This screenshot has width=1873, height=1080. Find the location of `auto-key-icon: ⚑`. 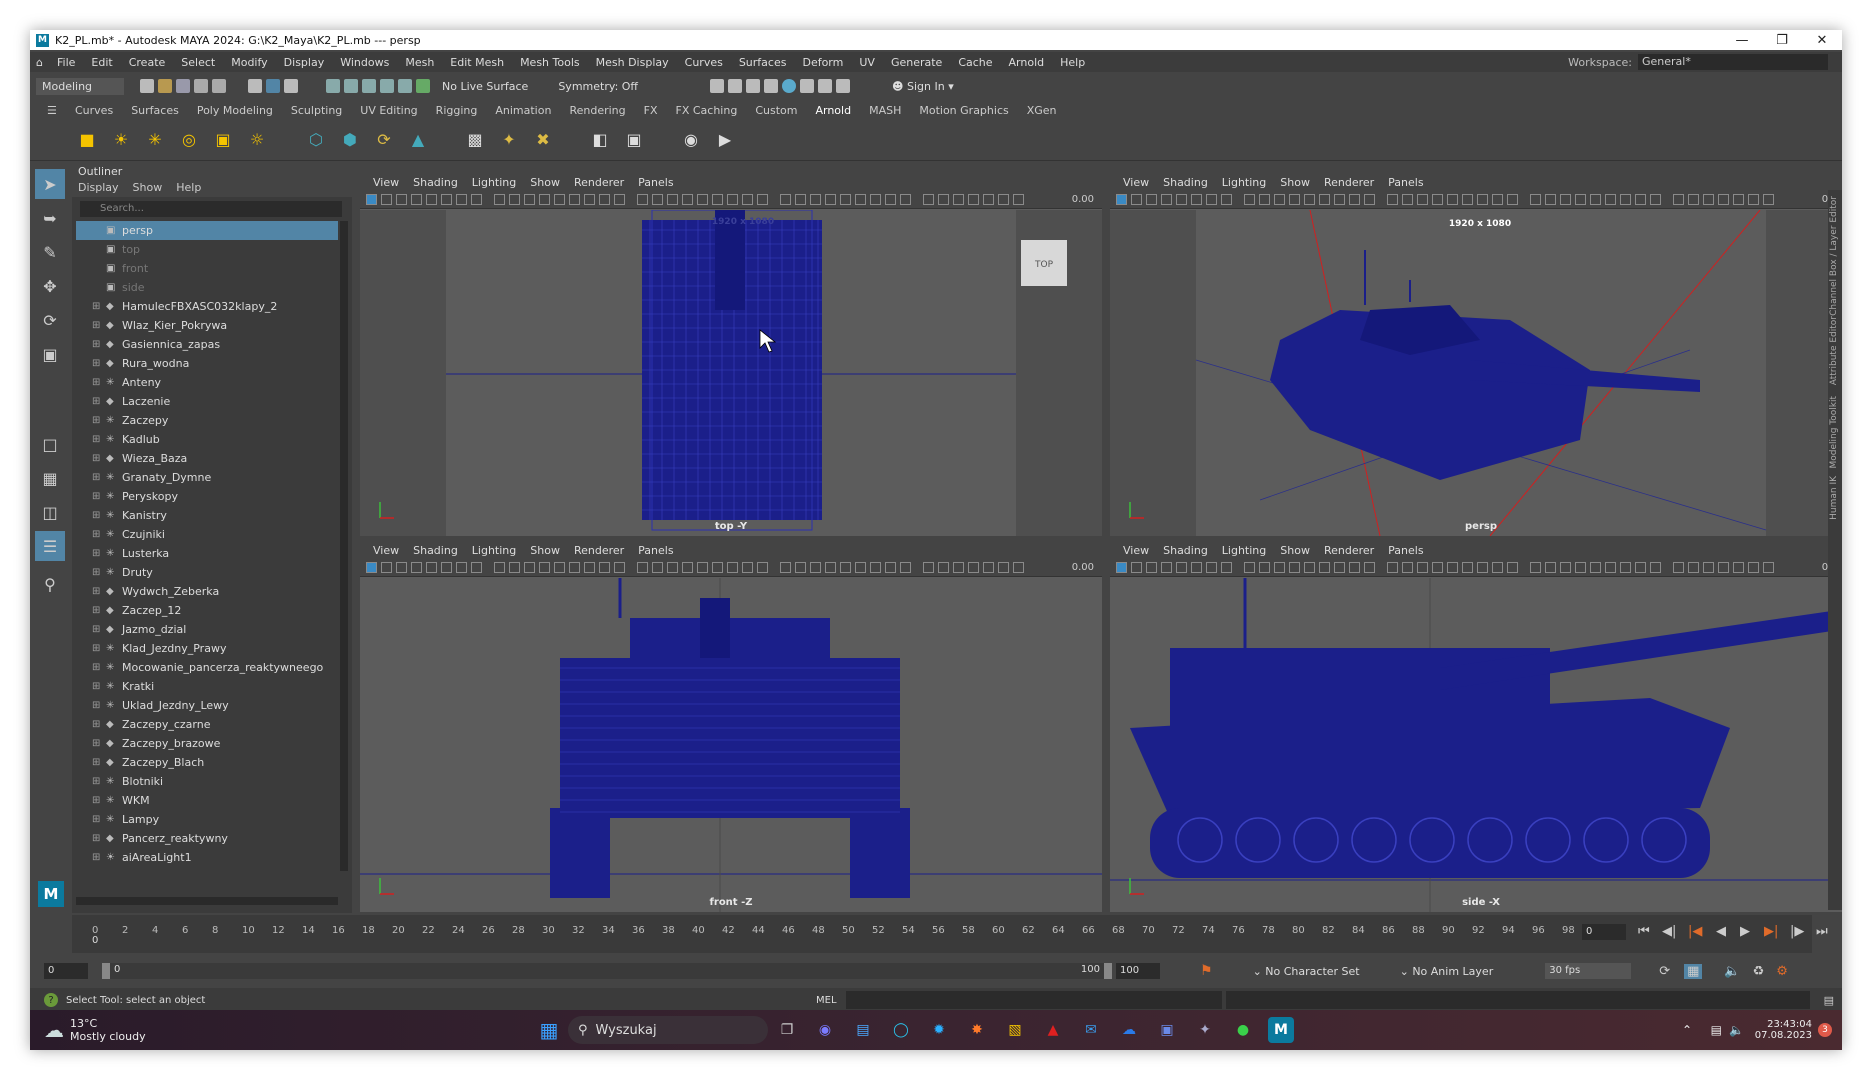

auto-key-icon: ⚑ is located at coordinates (1206, 971).